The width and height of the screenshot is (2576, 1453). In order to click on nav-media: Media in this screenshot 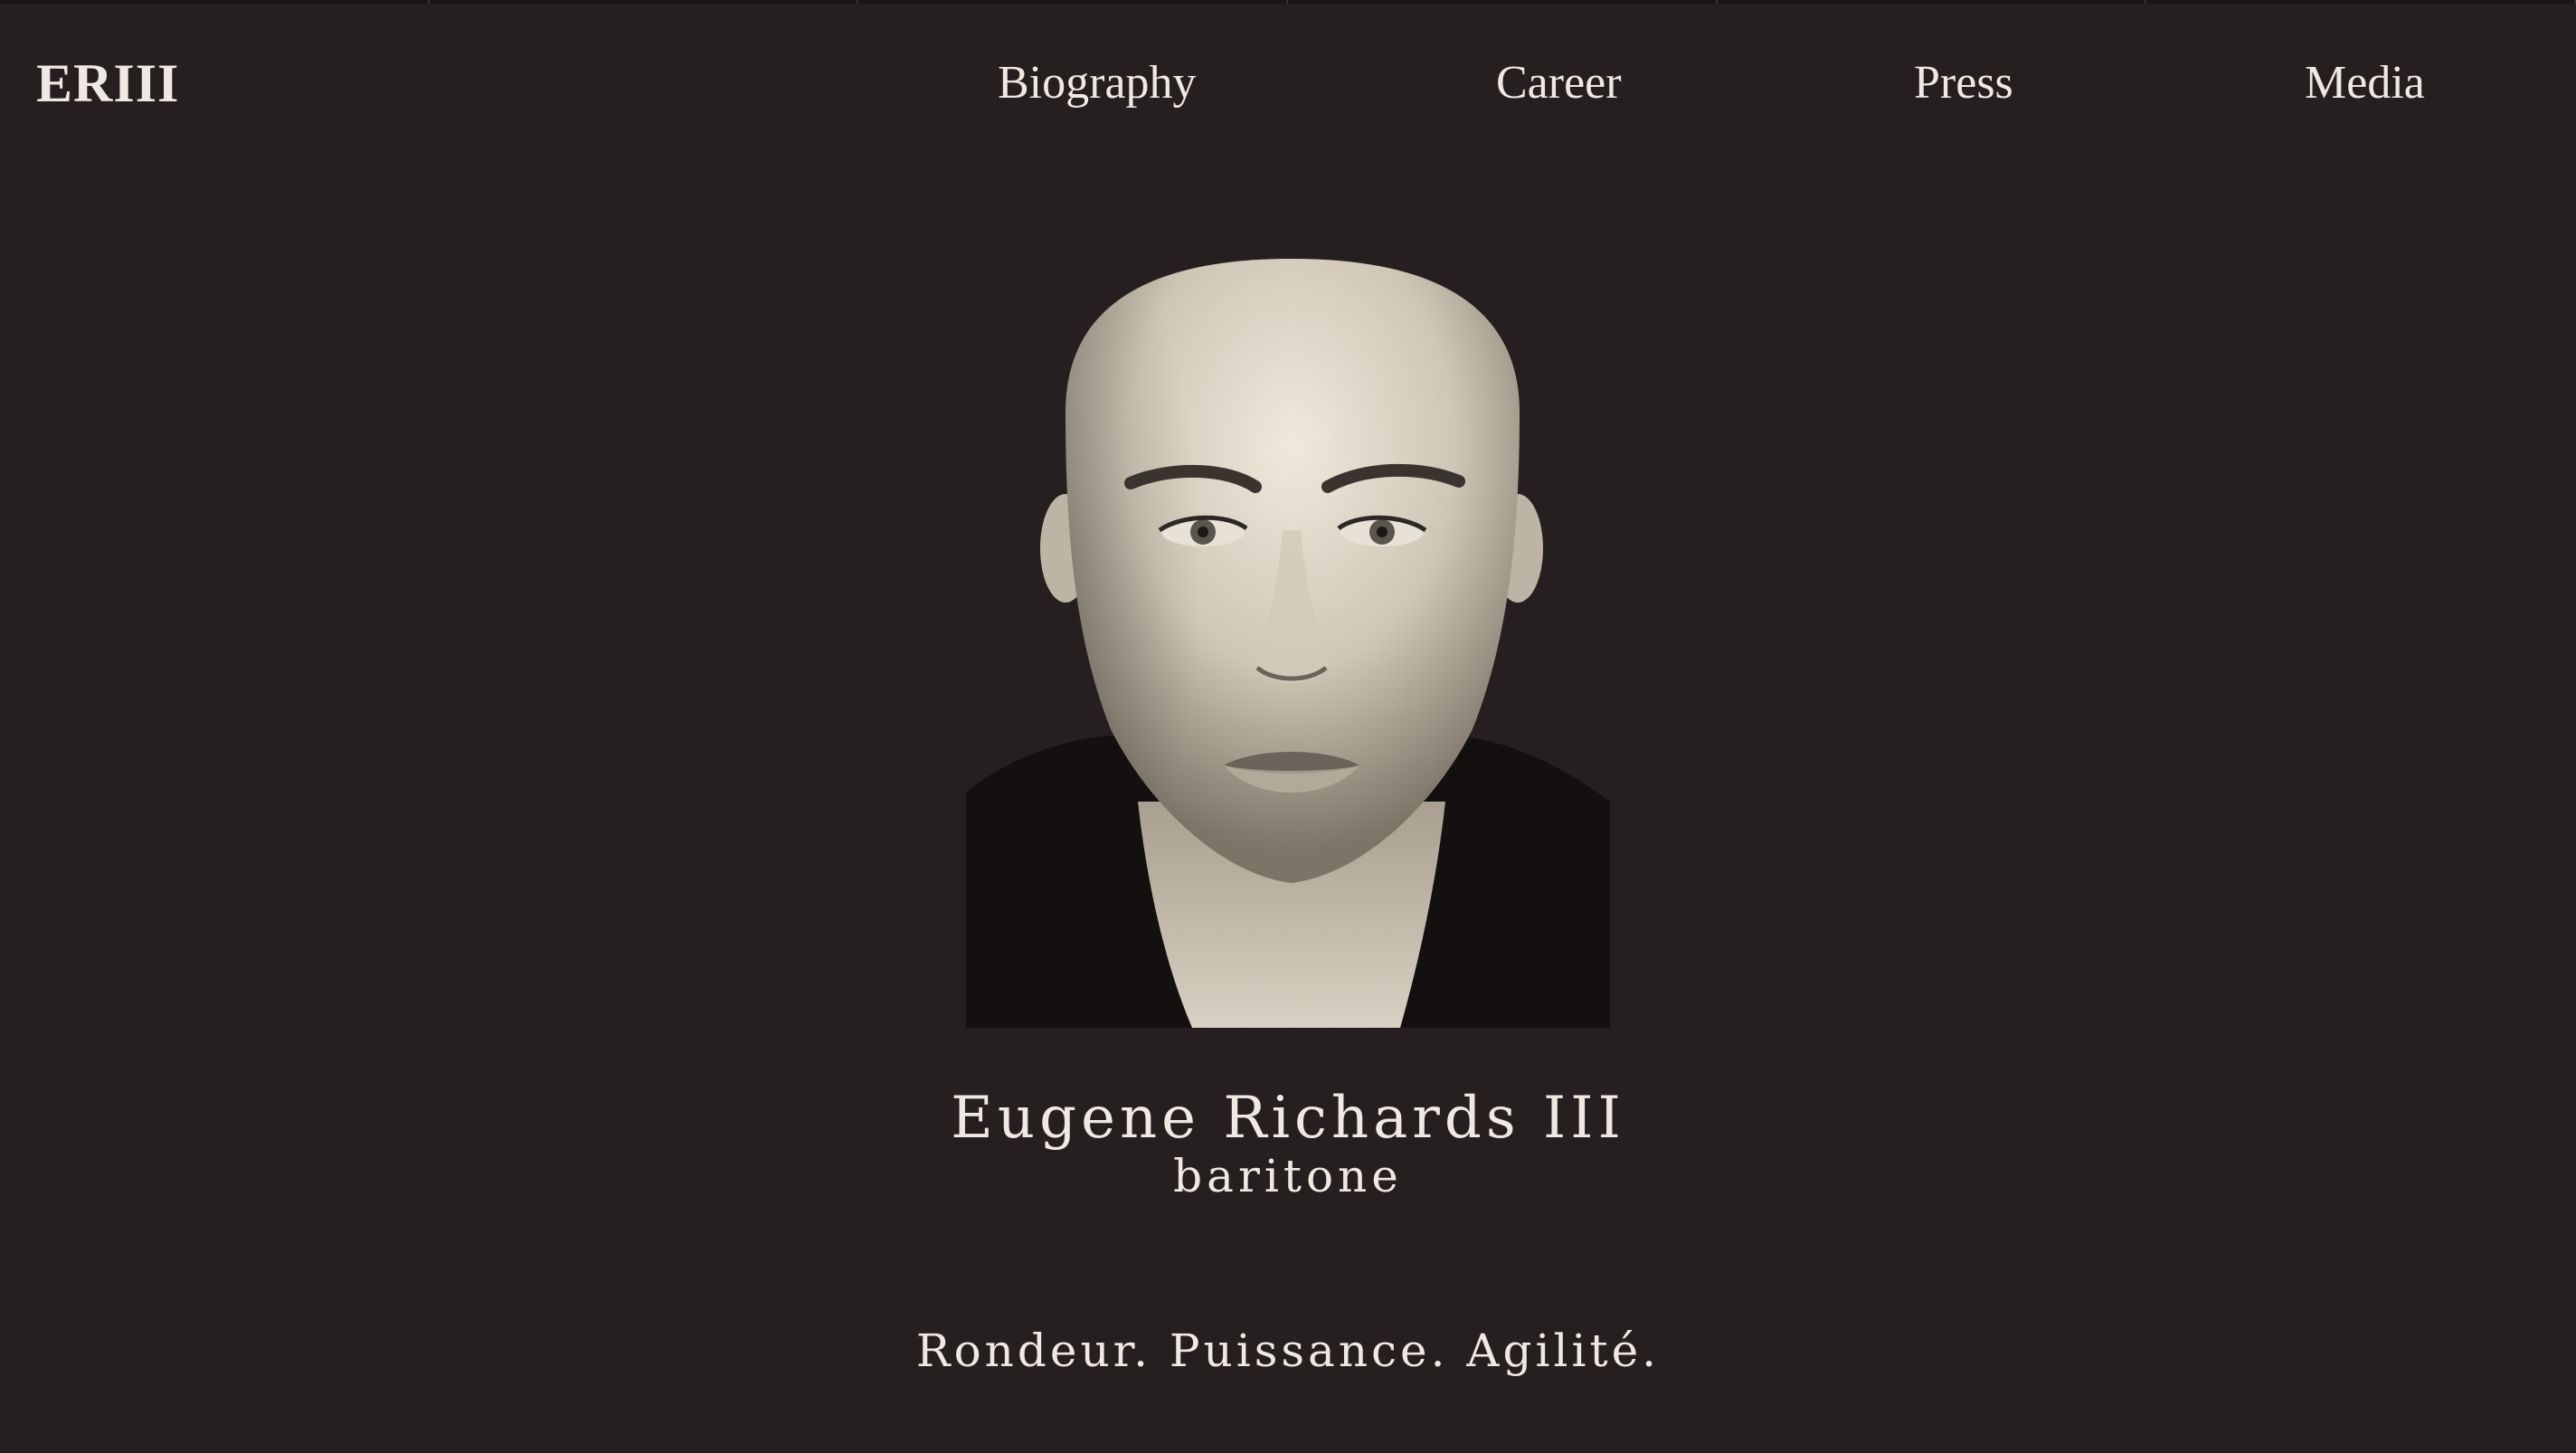, I will do `click(2365, 83)`.